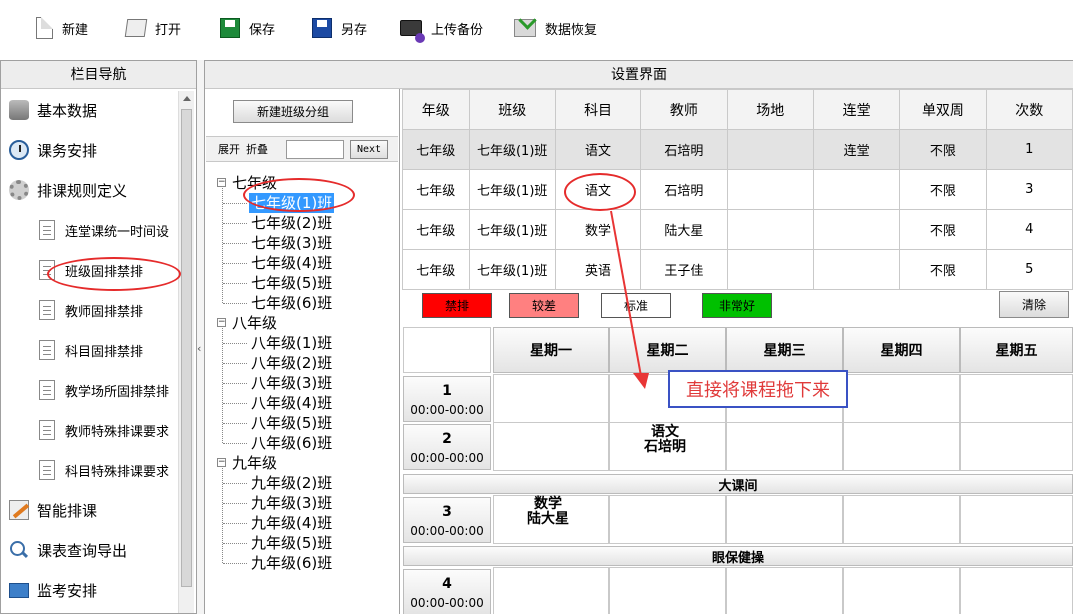 This screenshot has width=1073, height=614. What do you see at coordinates (943, 109) in the screenshot?
I see `column-header: 单双周` at bounding box center [943, 109].